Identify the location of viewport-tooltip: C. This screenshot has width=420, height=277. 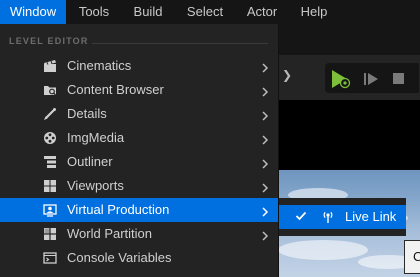
(412, 257).